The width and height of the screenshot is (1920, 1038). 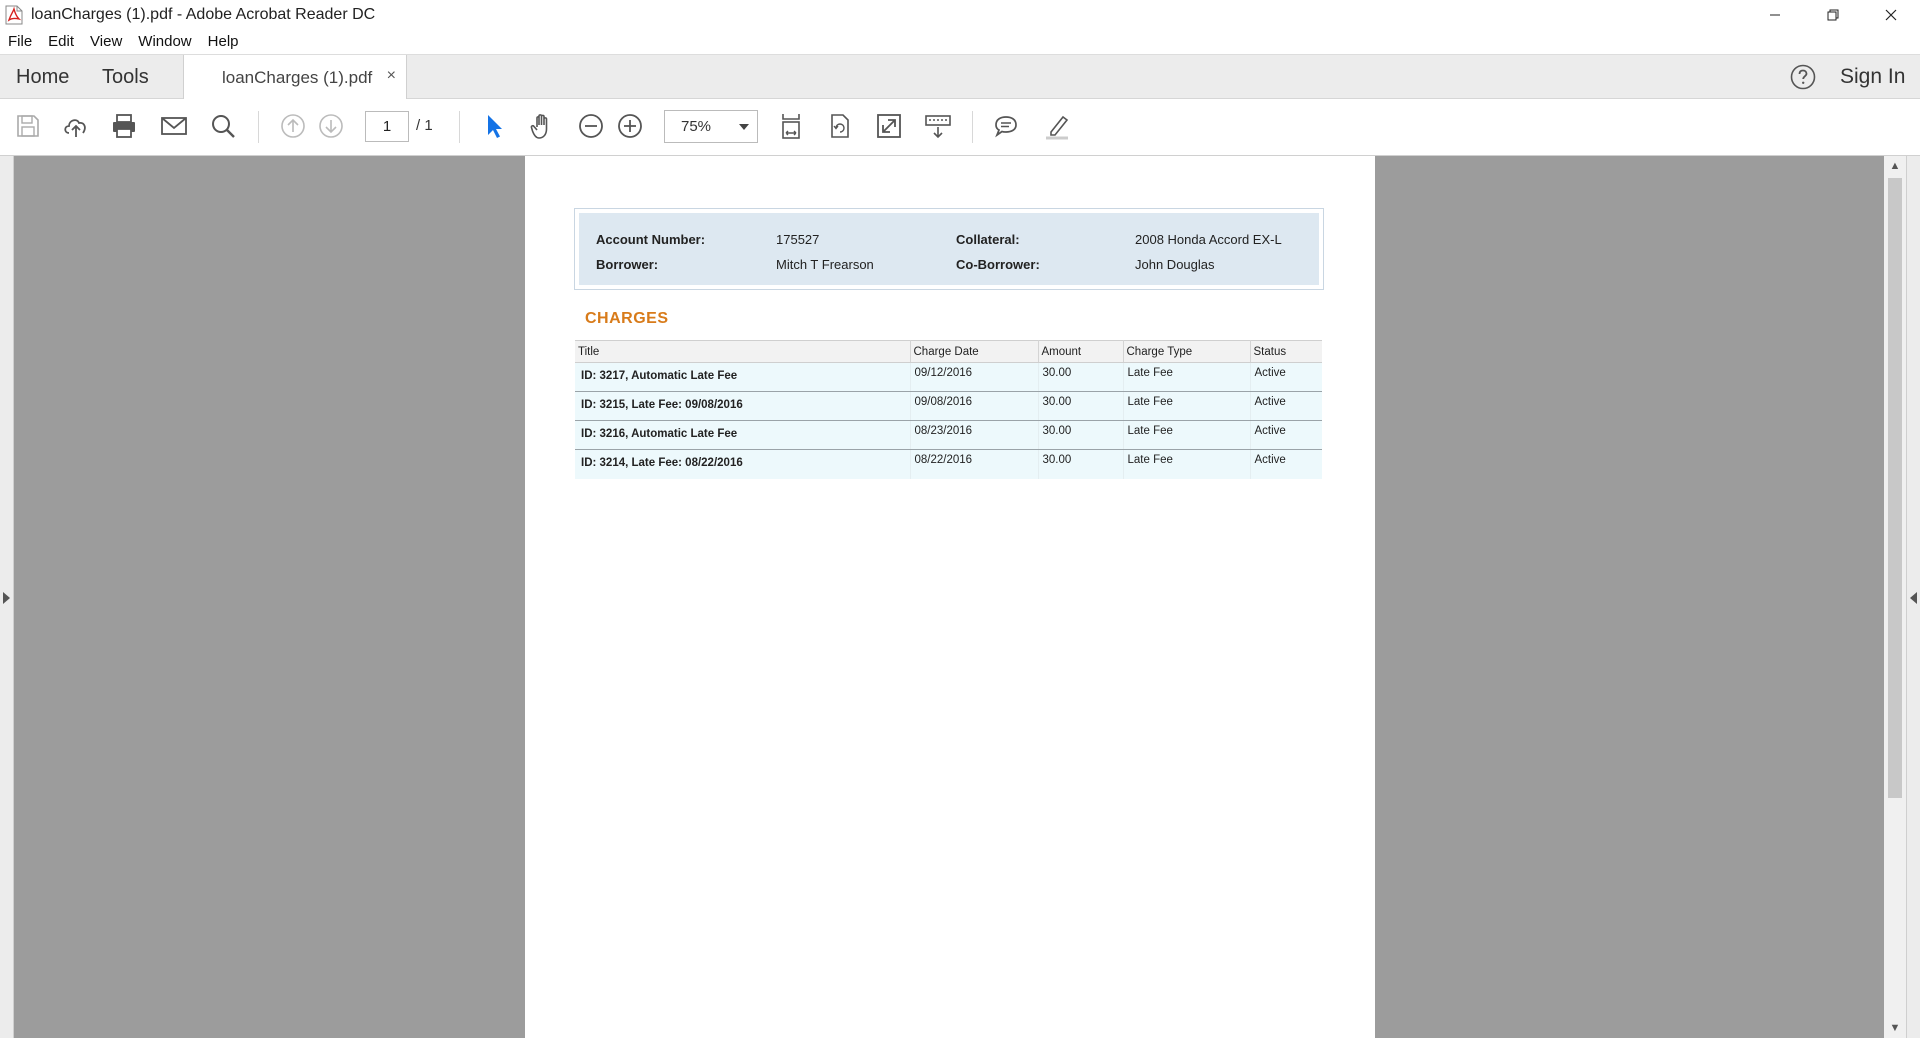 What do you see at coordinates (297, 77) in the screenshot?
I see `tab-document-label: loanCharges (1).pdf` at bounding box center [297, 77].